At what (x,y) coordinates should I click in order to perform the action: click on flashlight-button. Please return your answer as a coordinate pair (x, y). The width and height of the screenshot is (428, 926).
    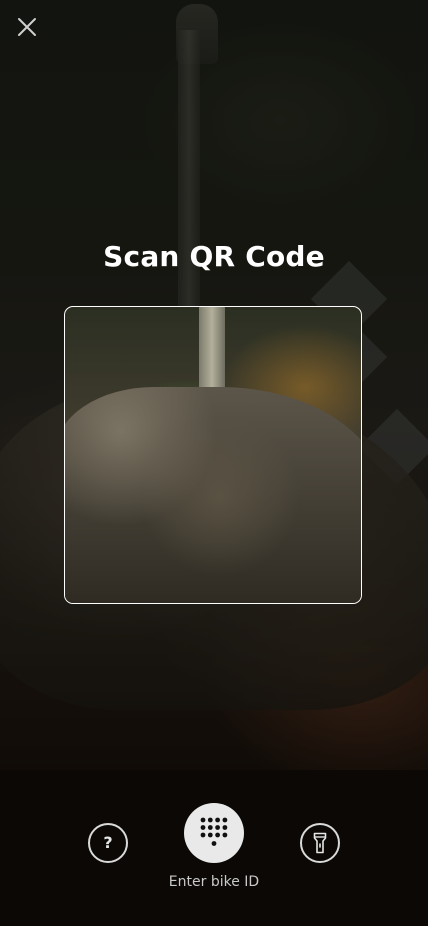
    Looking at the image, I should click on (320, 843).